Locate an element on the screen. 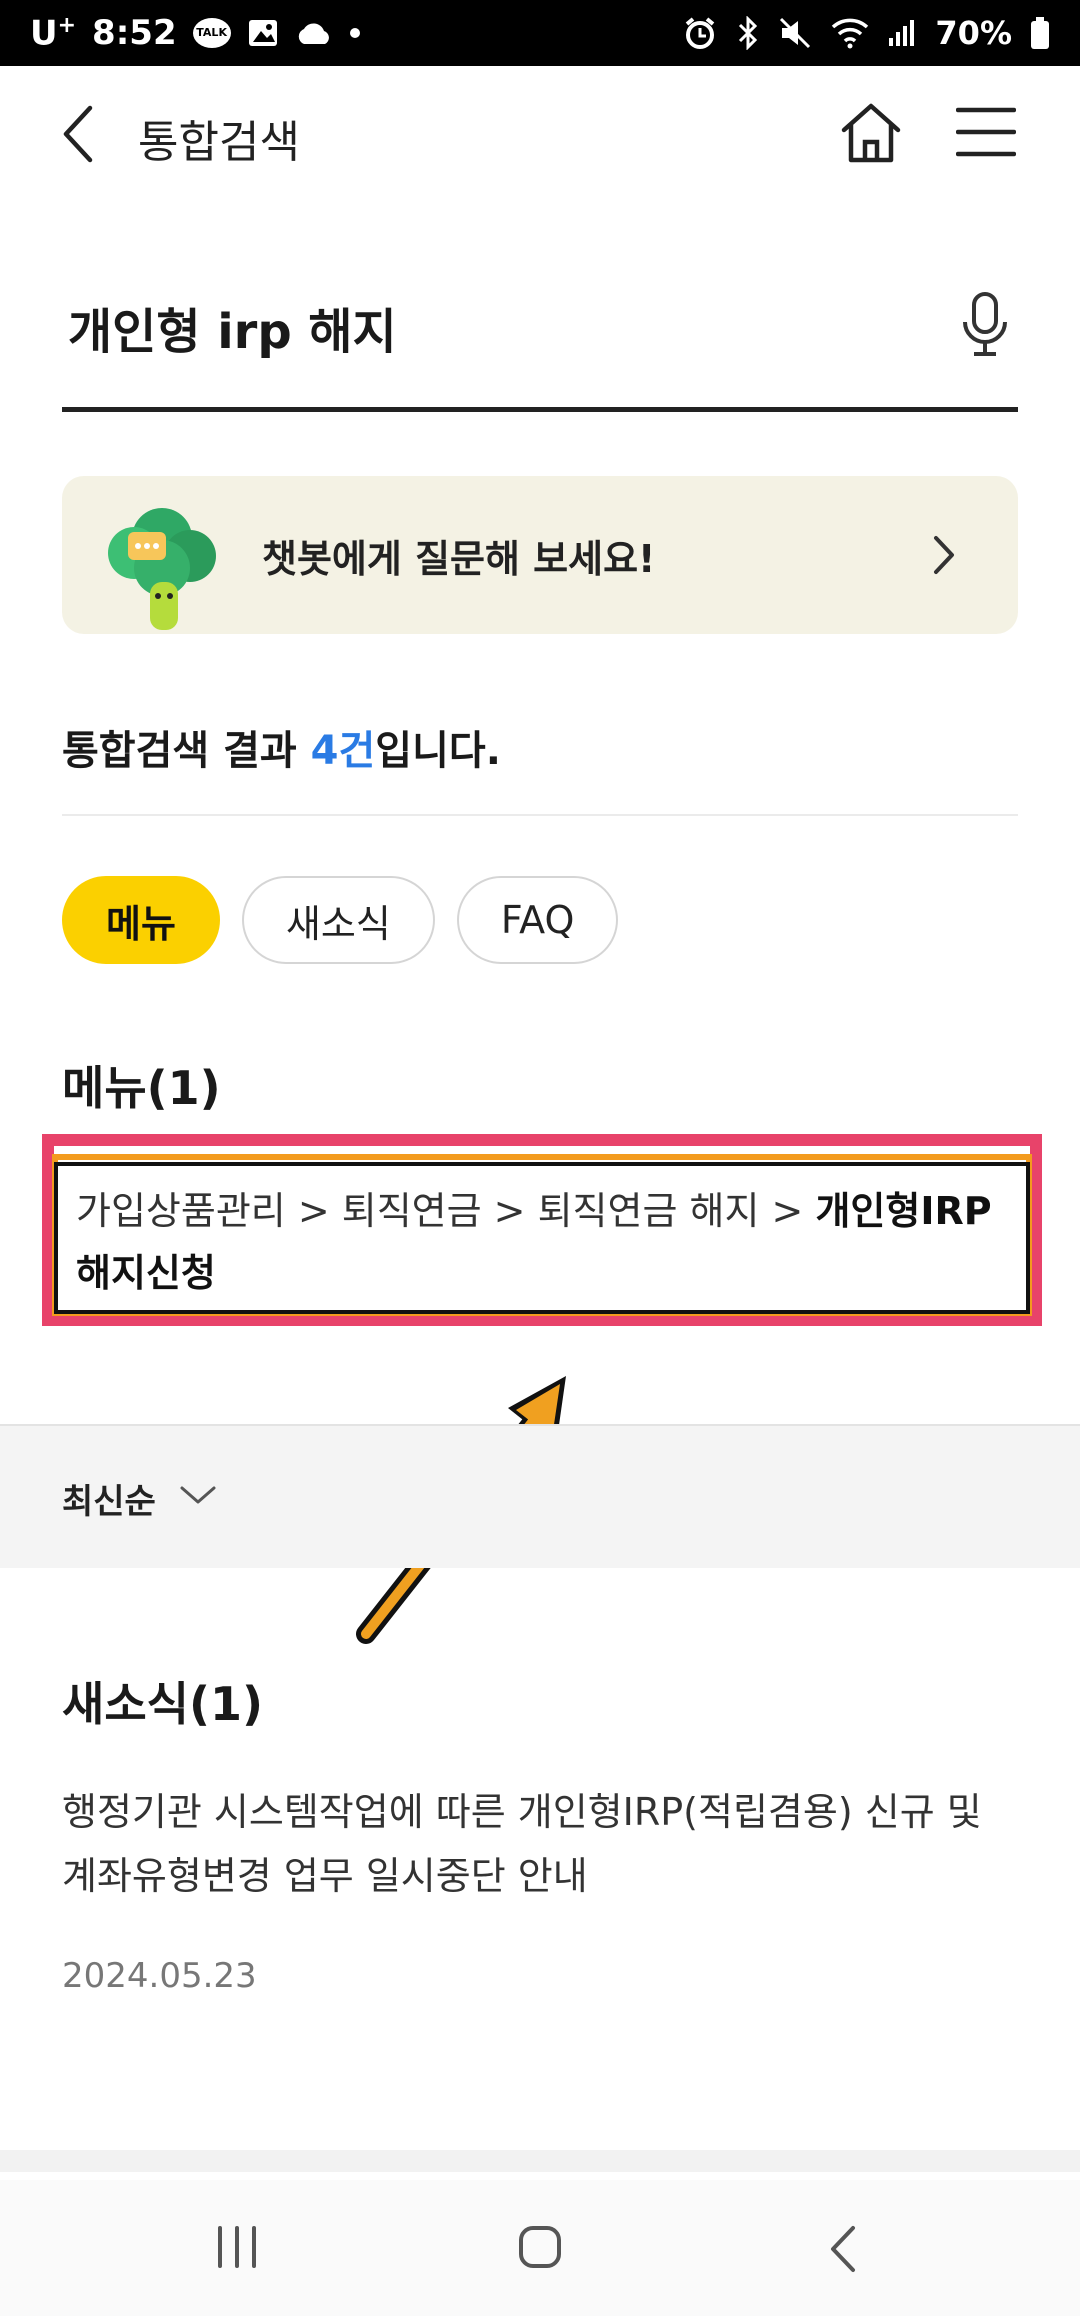 Image resolution: width=1080 pixels, height=2316 pixels. cloud-icon is located at coordinates (314, 33).